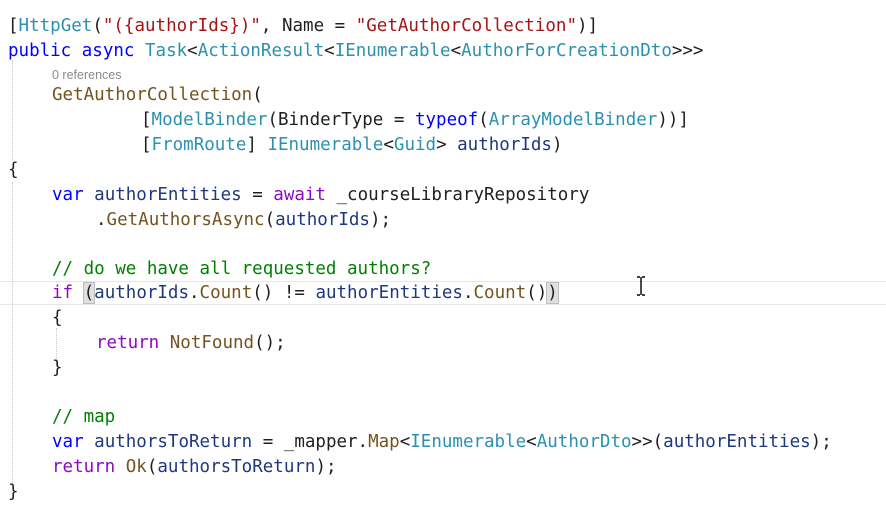 The width and height of the screenshot is (886, 509). What do you see at coordinates (136, 467) in the screenshot?
I see `method-ok: Ok` at bounding box center [136, 467].